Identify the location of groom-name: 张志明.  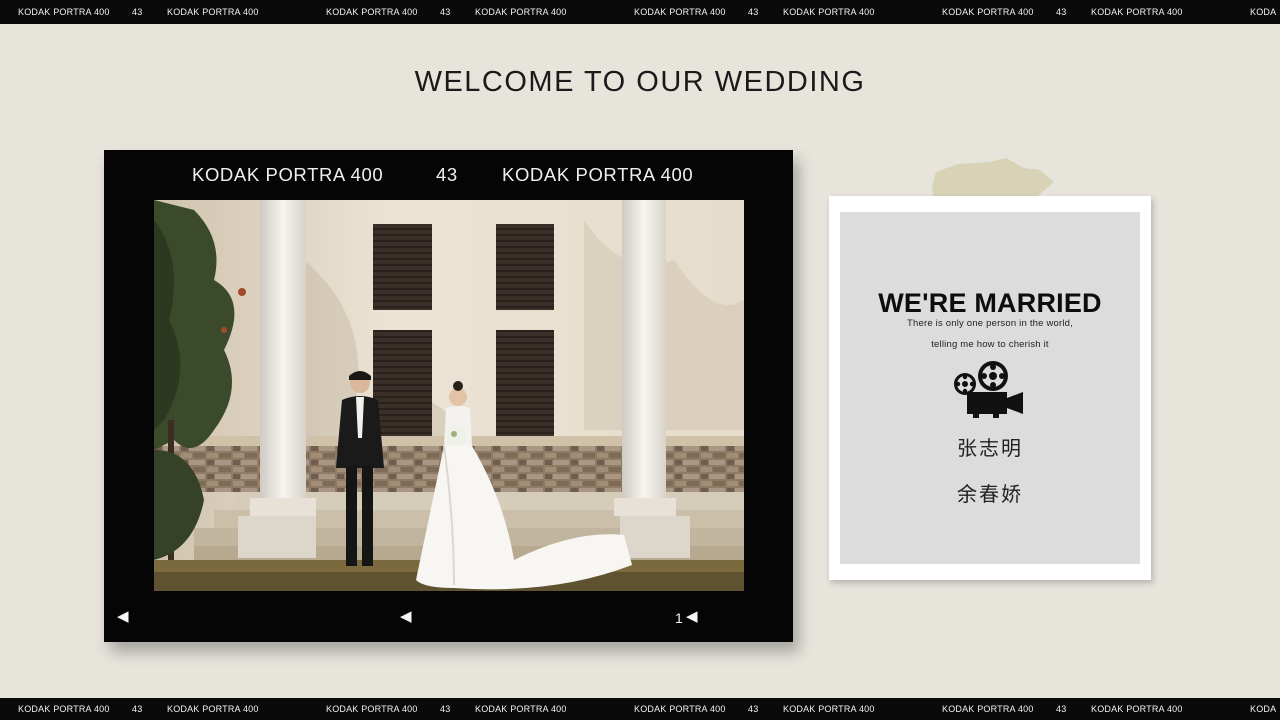
(990, 448).